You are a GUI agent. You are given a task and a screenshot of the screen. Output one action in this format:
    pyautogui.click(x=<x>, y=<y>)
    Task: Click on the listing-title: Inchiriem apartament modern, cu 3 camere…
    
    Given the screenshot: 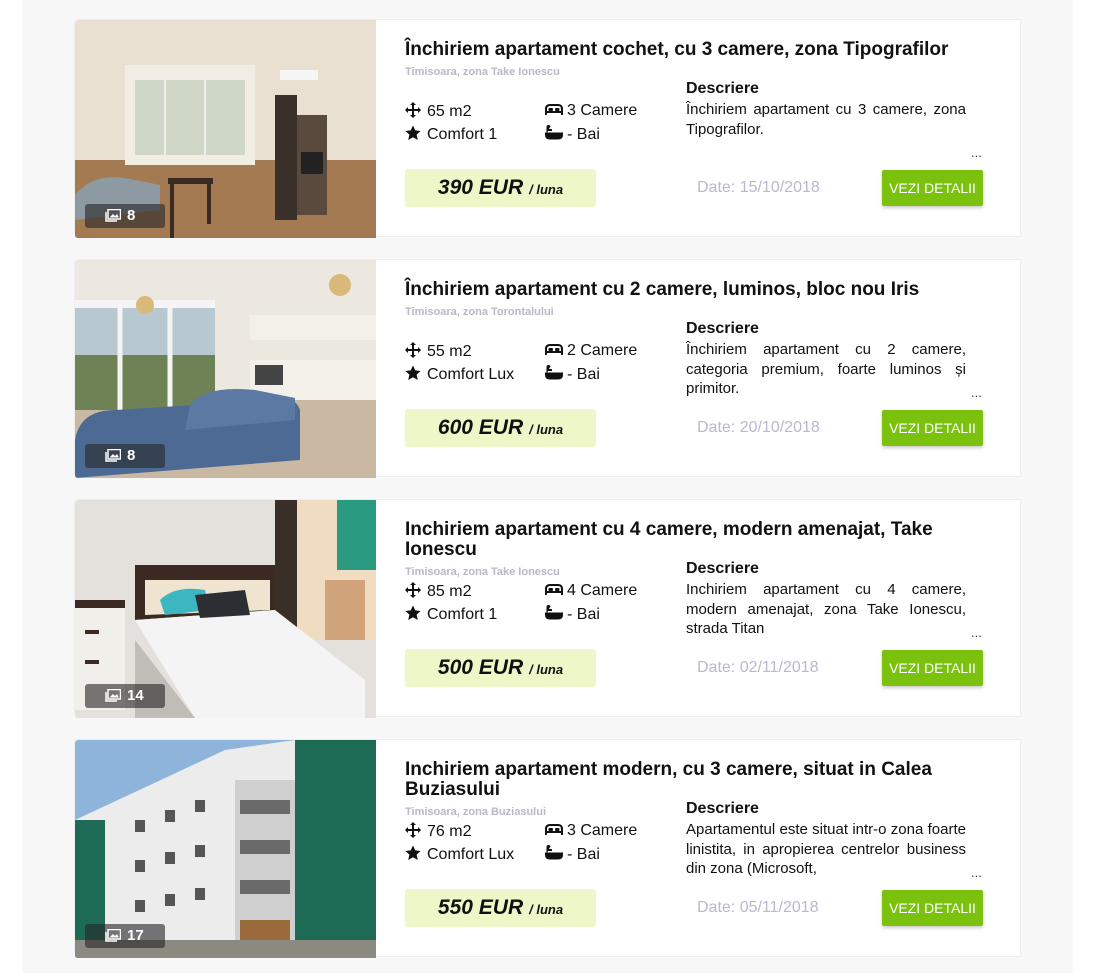 What is the action you would take?
    pyautogui.click(x=700, y=780)
    